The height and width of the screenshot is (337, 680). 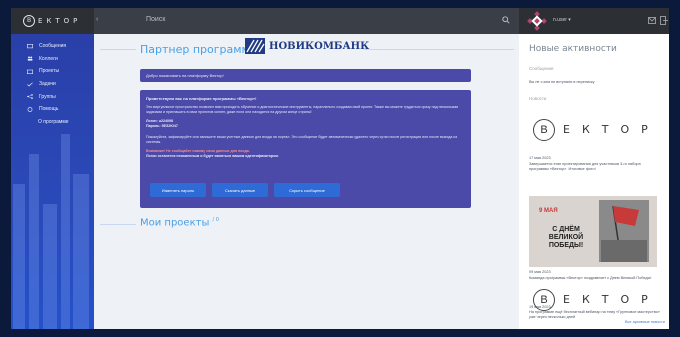 I want to click on tasks-icon, so click(x=30, y=84).